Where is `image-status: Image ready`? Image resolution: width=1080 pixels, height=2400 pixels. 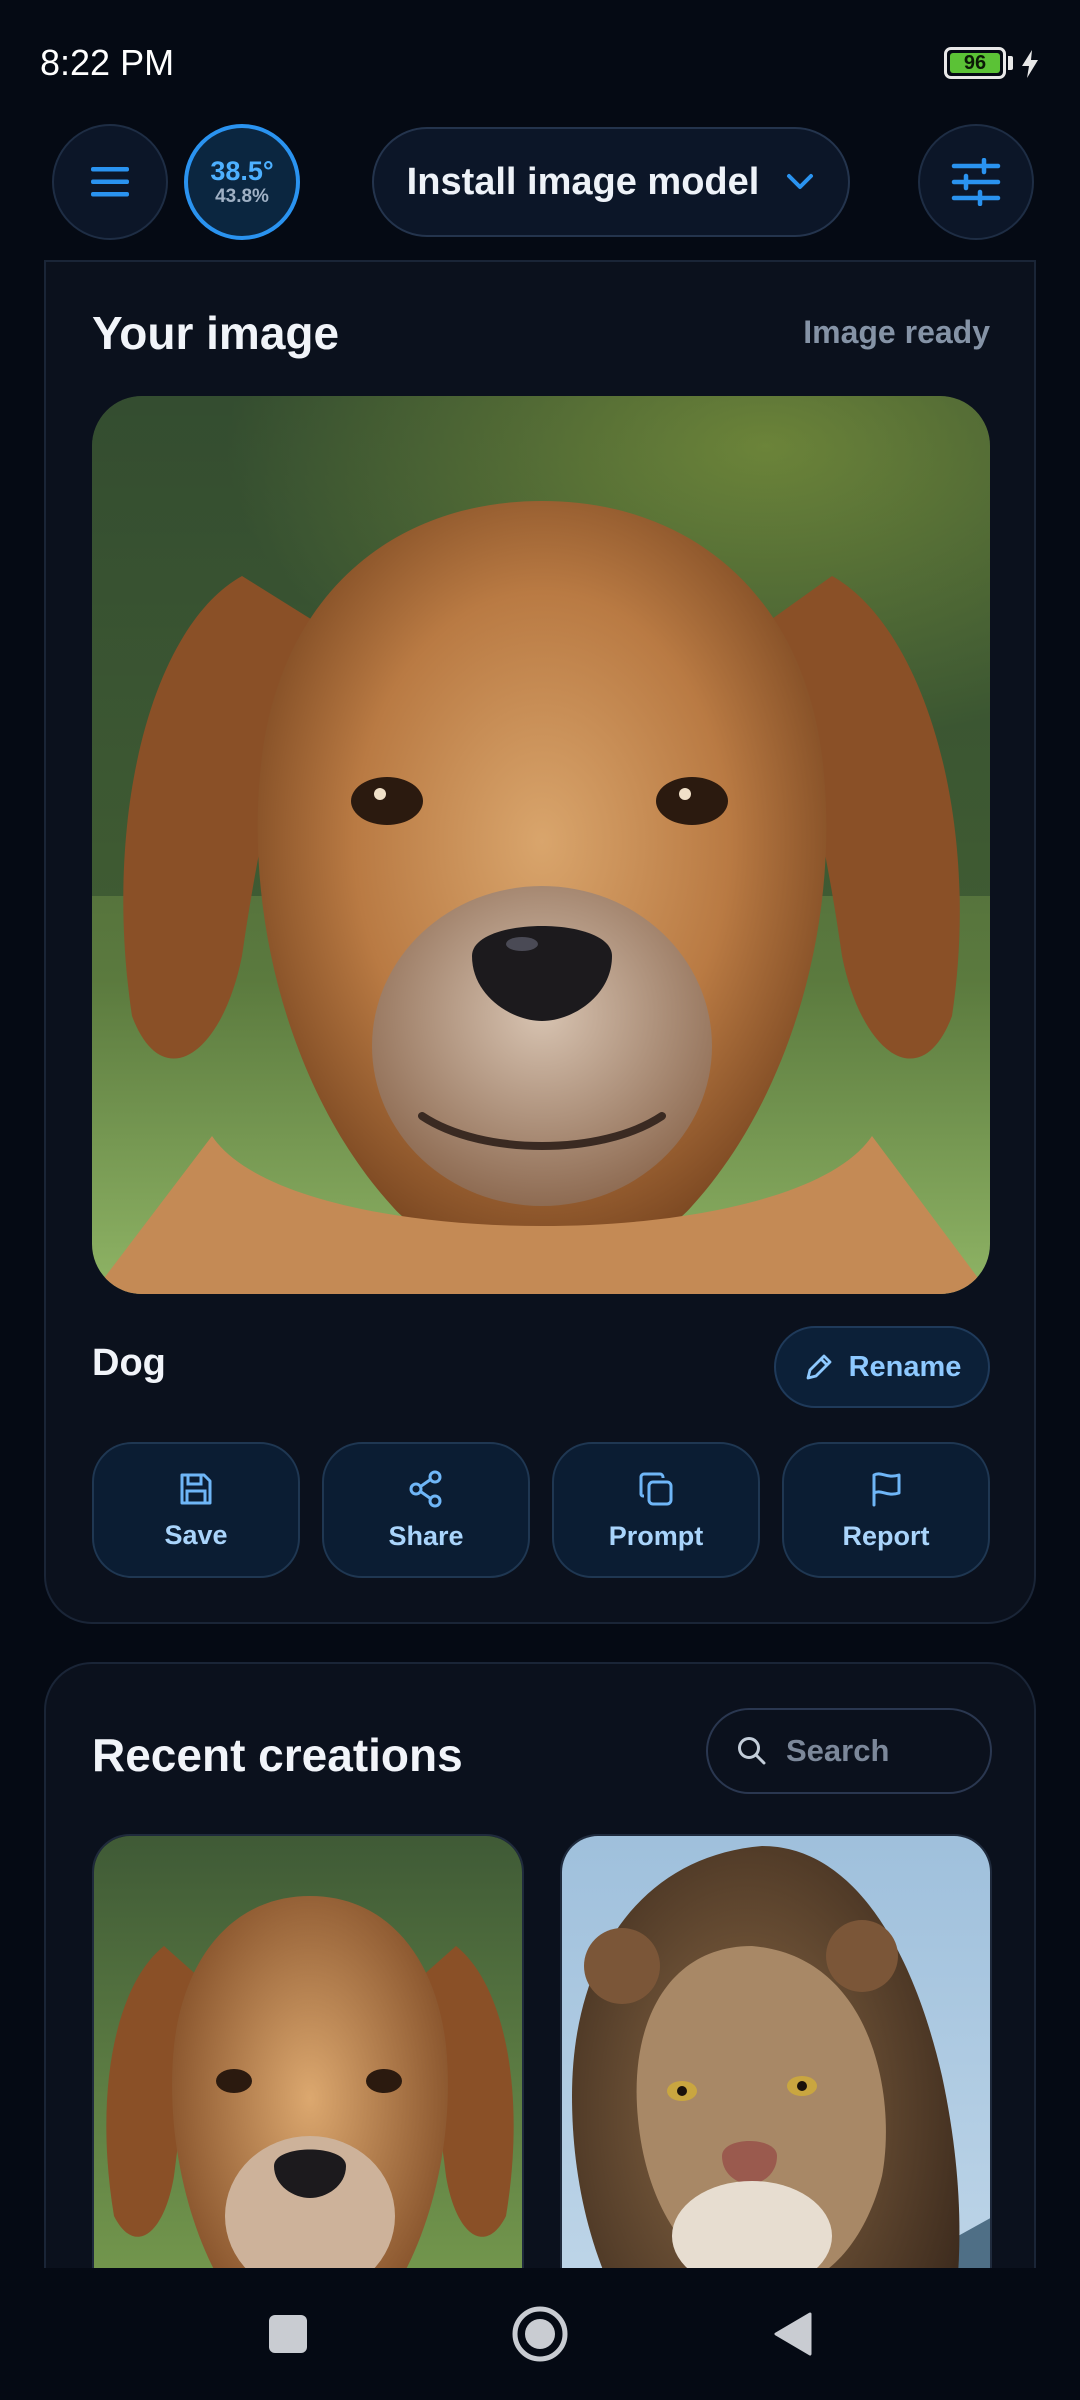 image-status: Image ready is located at coordinates (896, 332).